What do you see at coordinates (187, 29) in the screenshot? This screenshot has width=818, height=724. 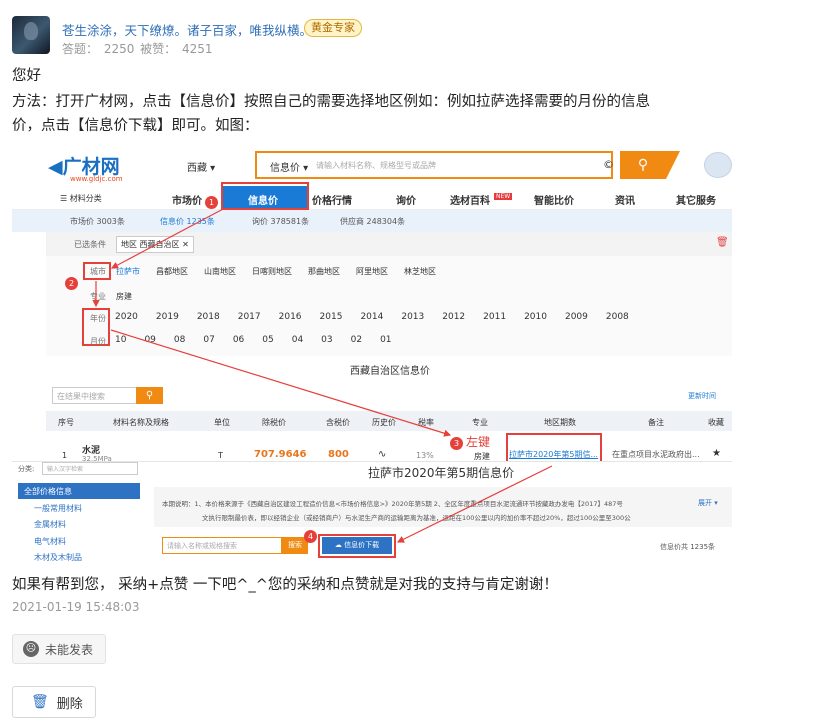 I see `answerer-name: 苍生涂涂，天下缭燎。诸子百家，唯我纵横。` at bounding box center [187, 29].